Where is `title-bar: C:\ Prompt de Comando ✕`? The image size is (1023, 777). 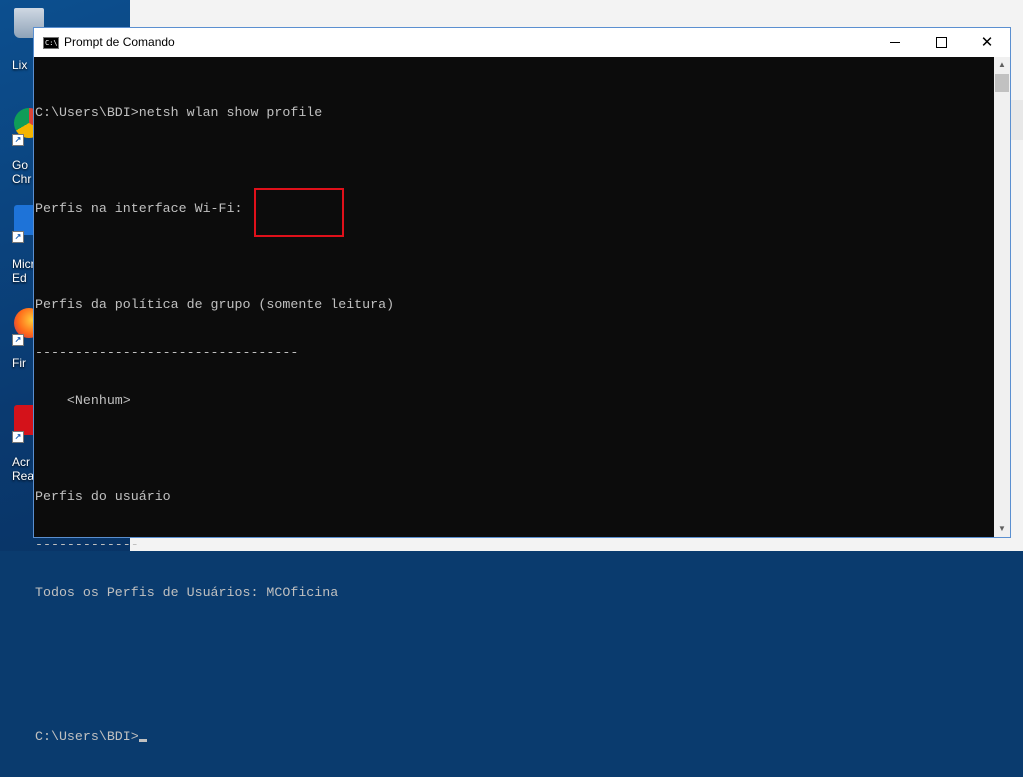 title-bar: C:\ Prompt de Comando ✕ is located at coordinates (522, 42).